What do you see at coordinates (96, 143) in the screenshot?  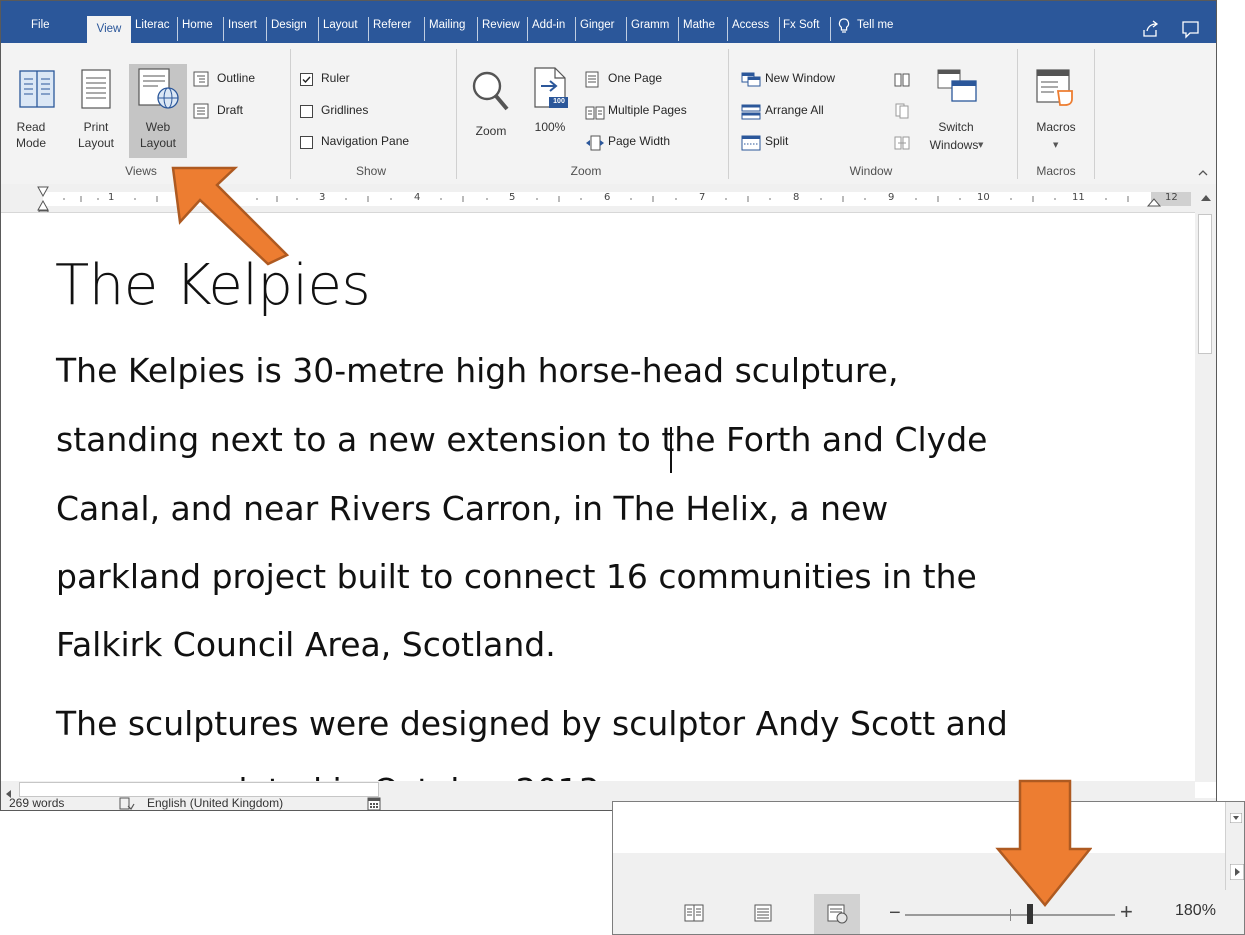 I see `print-layout-label-2: Layout` at bounding box center [96, 143].